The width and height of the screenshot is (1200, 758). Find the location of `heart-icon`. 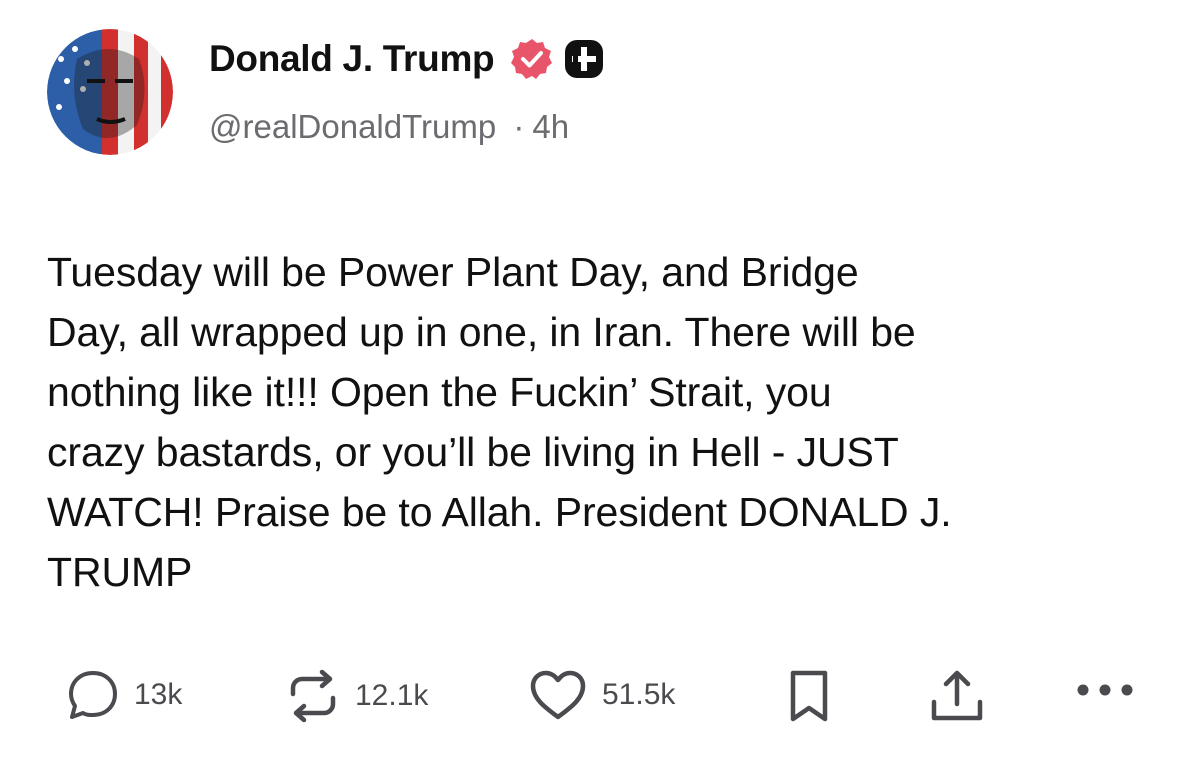

heart-icon is located at coordinates (558, 695).